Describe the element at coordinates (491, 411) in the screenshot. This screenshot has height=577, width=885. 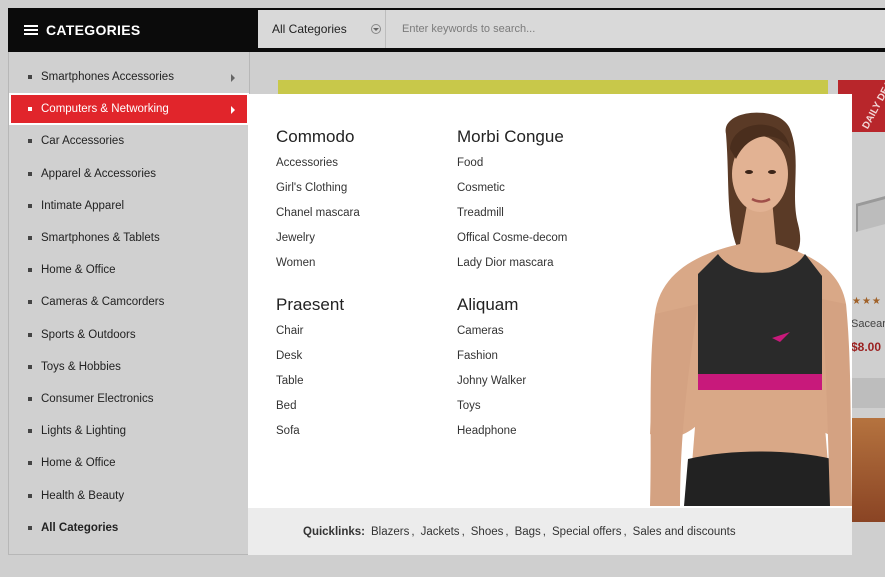
I see `menu-link: Toys` at that location.